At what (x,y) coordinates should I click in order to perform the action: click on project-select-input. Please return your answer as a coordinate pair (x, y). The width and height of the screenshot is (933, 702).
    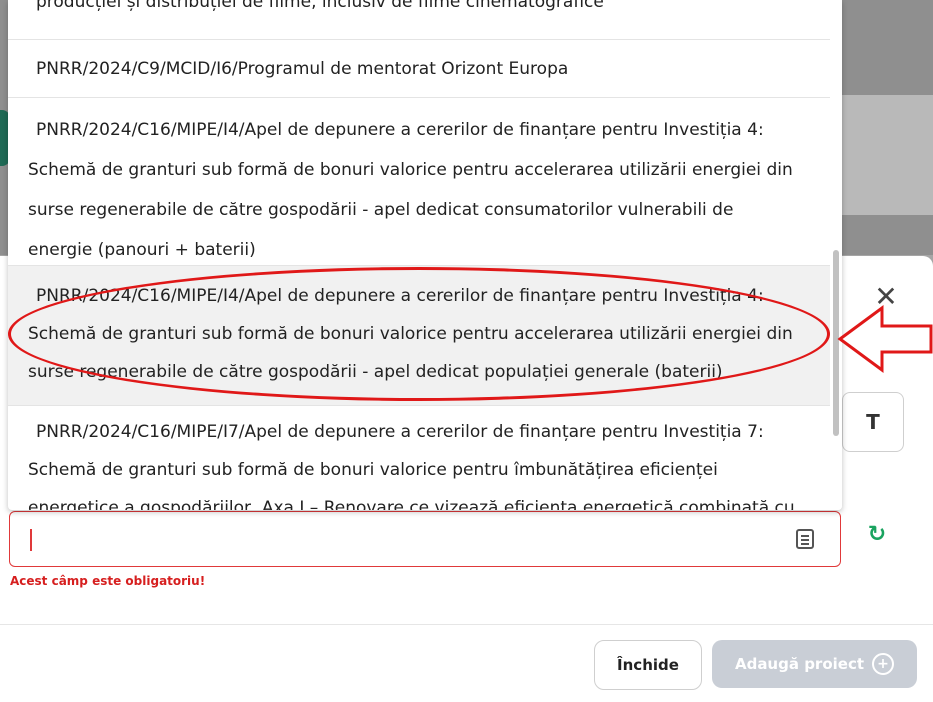
    Looking at the image, I should click on (425, 539).